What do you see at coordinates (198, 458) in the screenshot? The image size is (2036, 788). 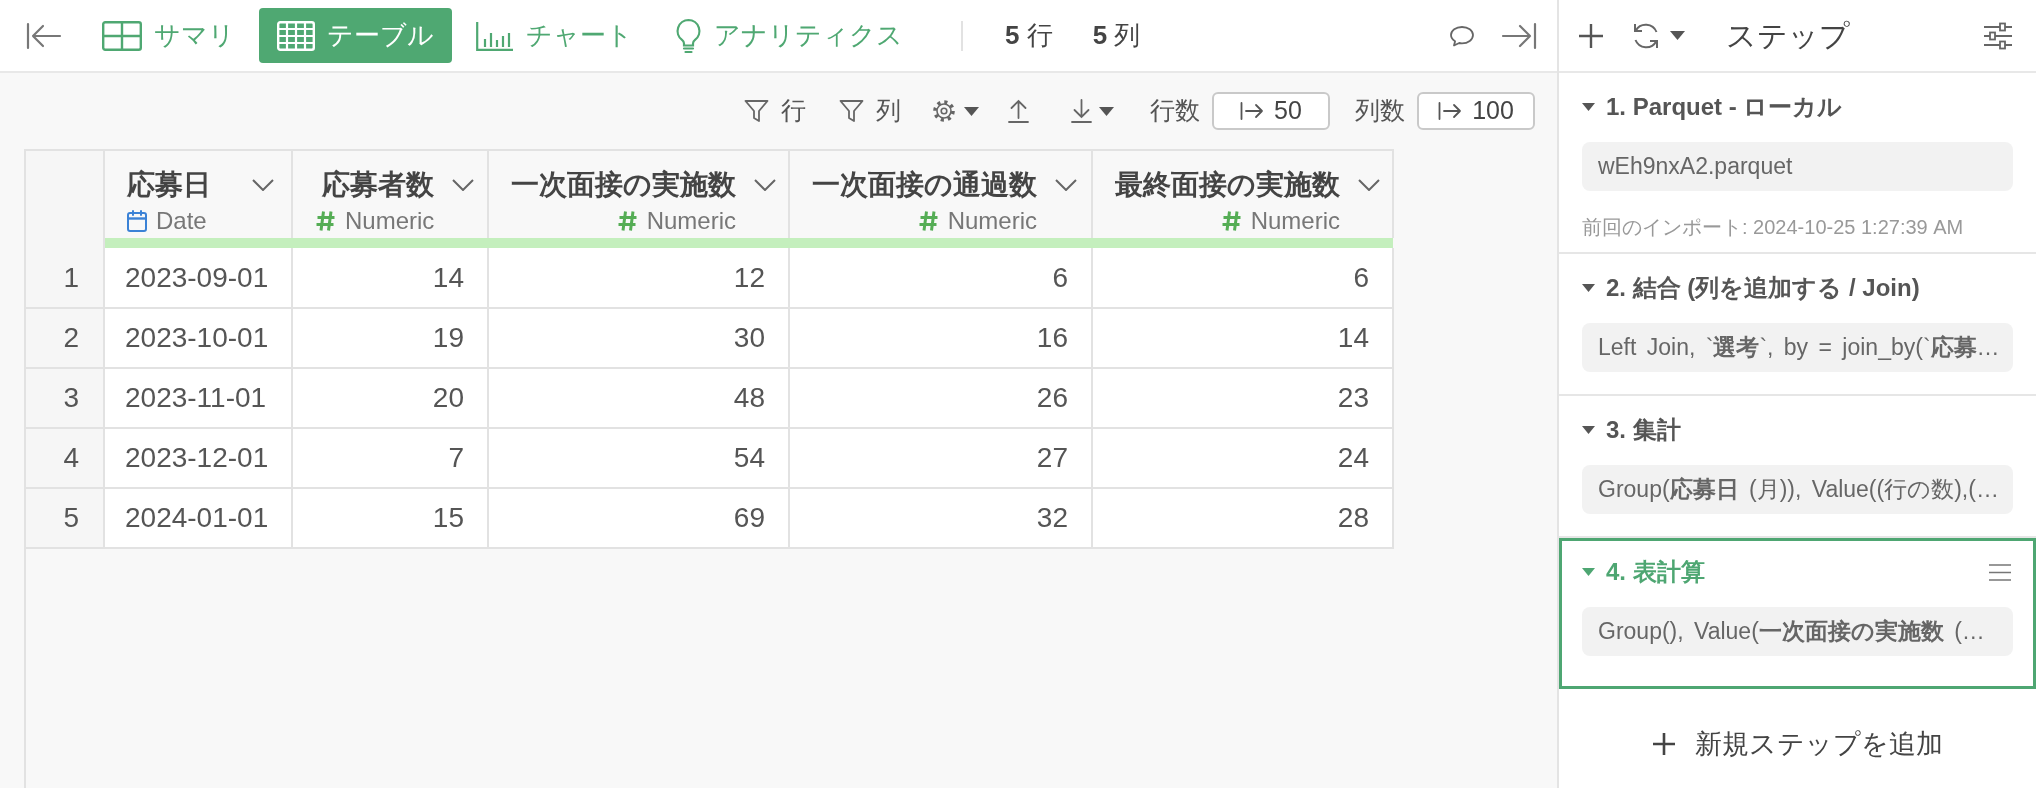 I see `table-cell: 2023-12-01` at bounding box center [198, 458].